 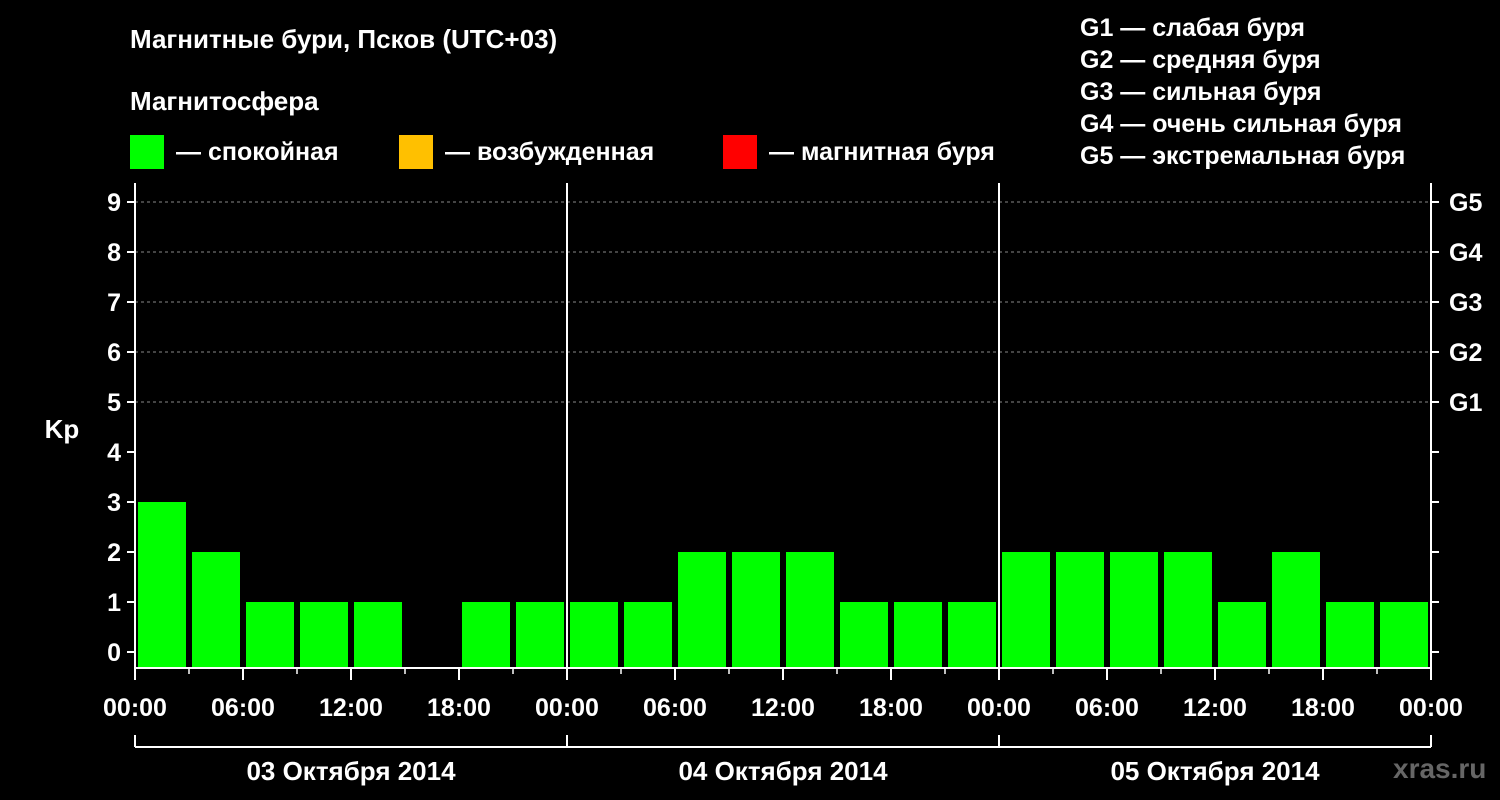 I want to click on day-label: 05 Октября 2014, so click(x=1215, y=771).